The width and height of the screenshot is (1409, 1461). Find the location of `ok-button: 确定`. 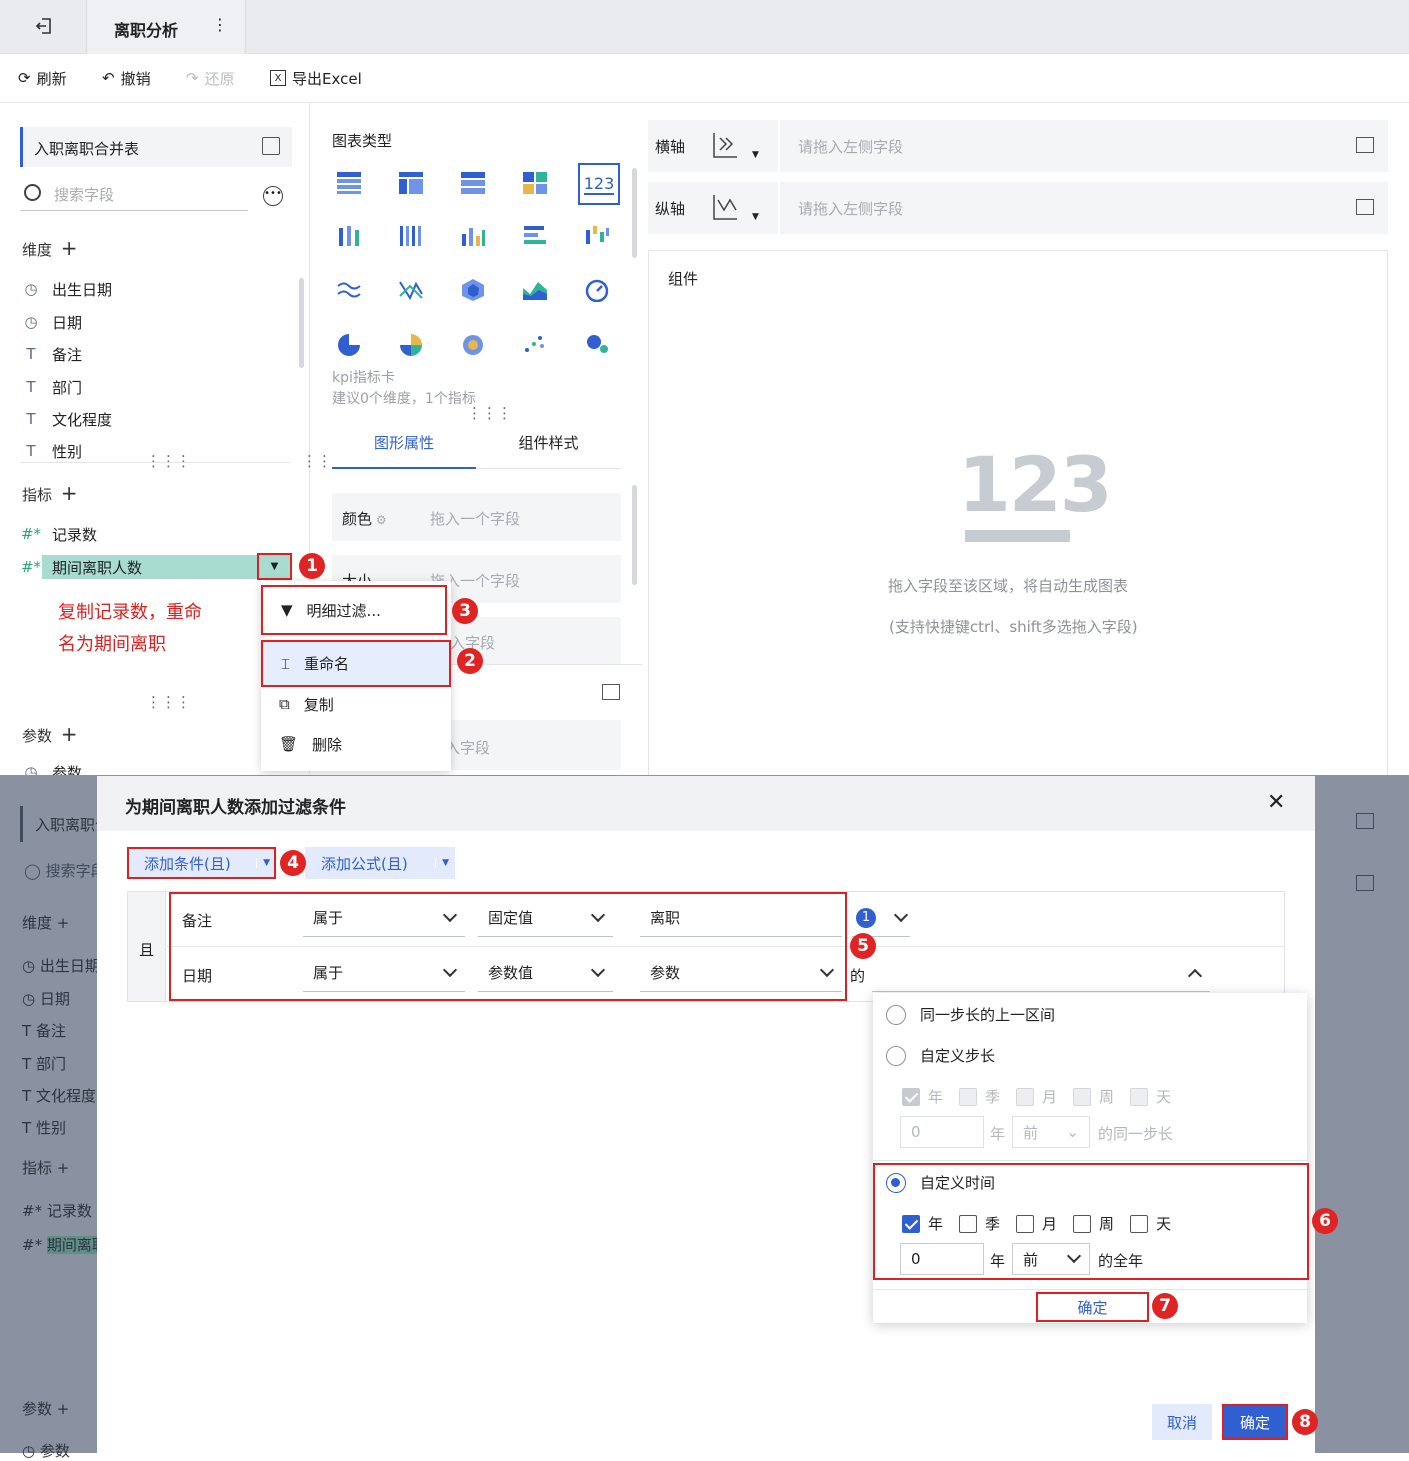

ok-button: 确定 is located at coordinates (1255, 1422).